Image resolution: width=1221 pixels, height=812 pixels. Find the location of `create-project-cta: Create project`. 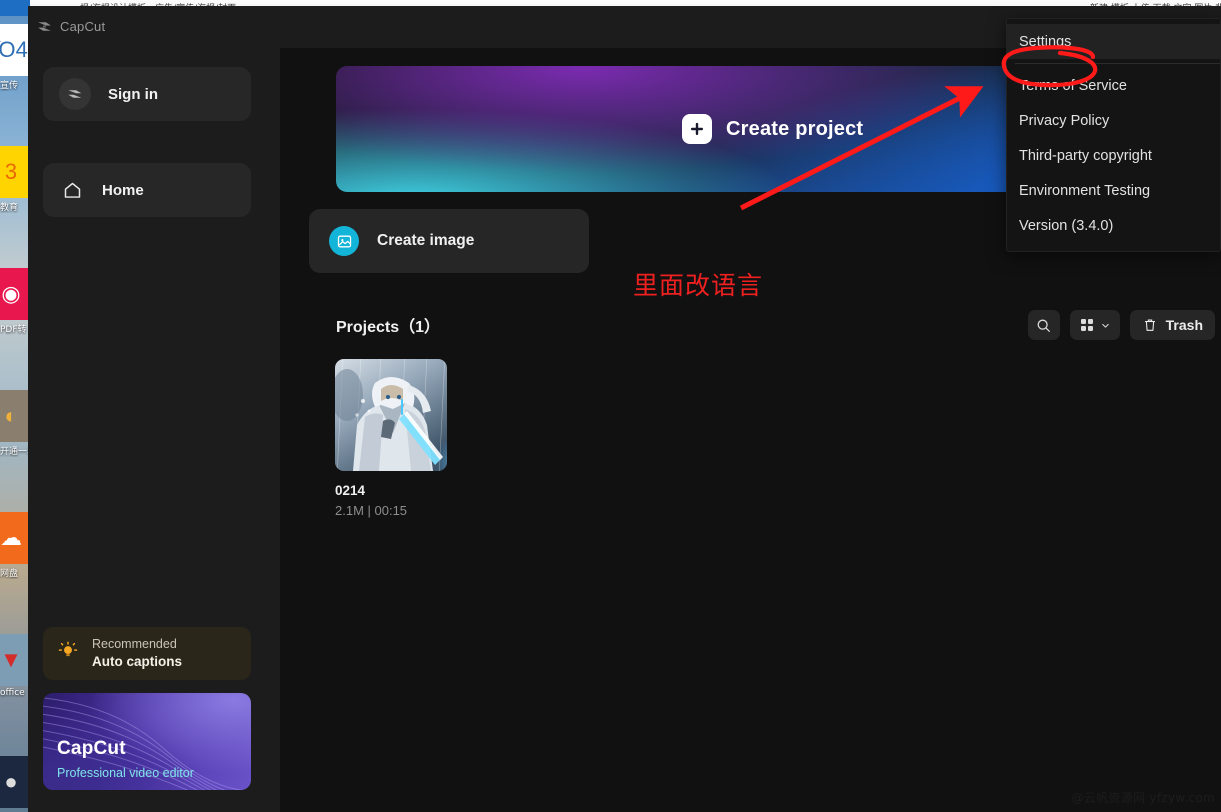

create-project-cta: Create project is located at coordinates (772, 129).